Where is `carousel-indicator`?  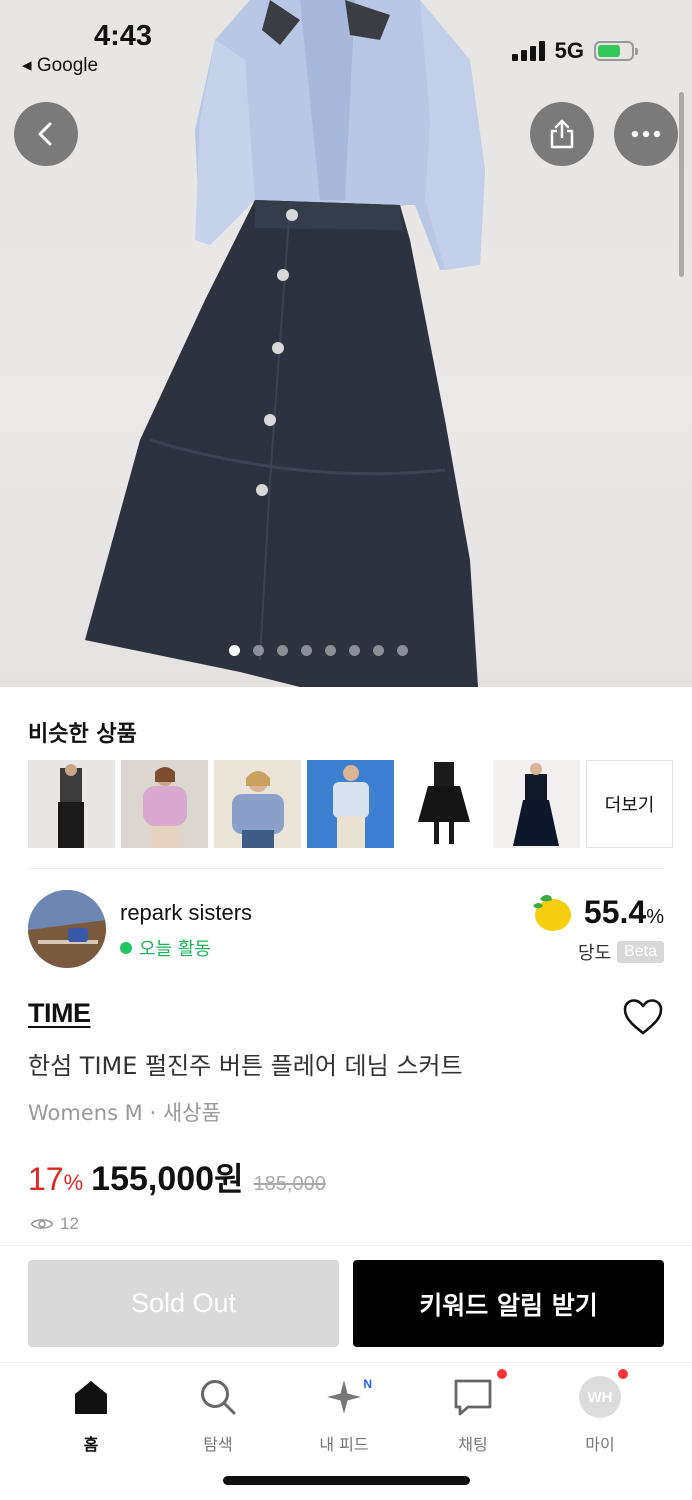
carousel-indicator is located at coordinates (318, 650).